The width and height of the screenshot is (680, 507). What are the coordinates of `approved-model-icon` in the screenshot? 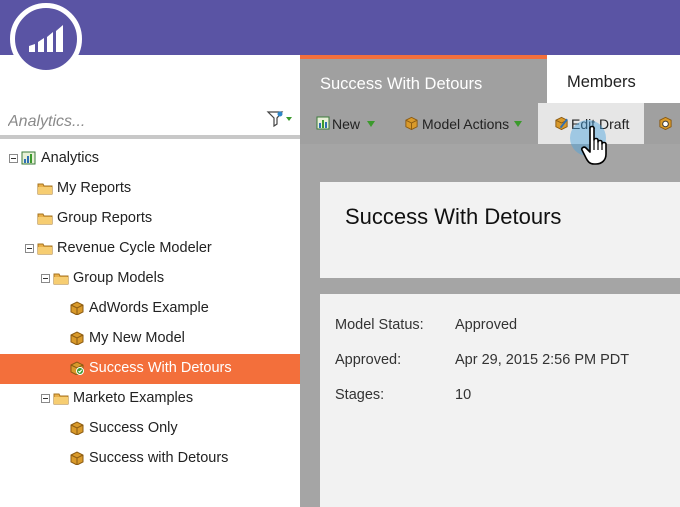 It's located at (77, 368).